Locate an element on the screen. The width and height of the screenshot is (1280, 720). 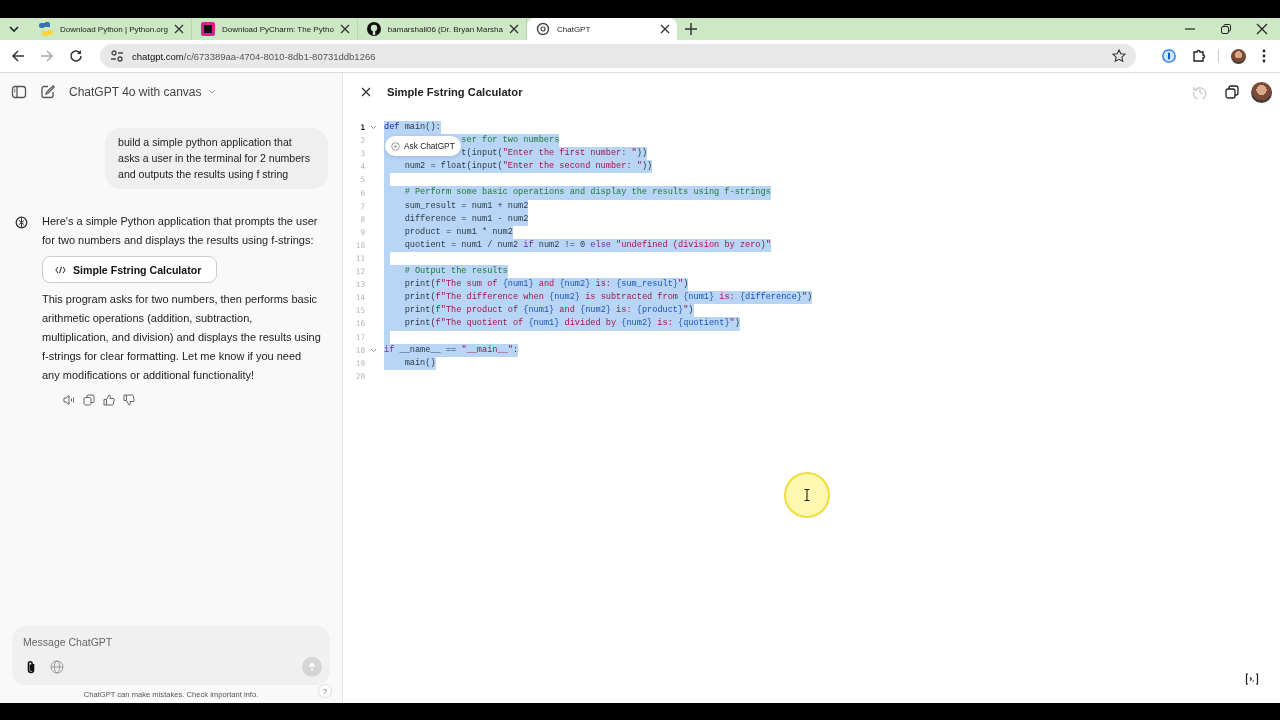
new-tab-icon is located at coordinates (691, 29).